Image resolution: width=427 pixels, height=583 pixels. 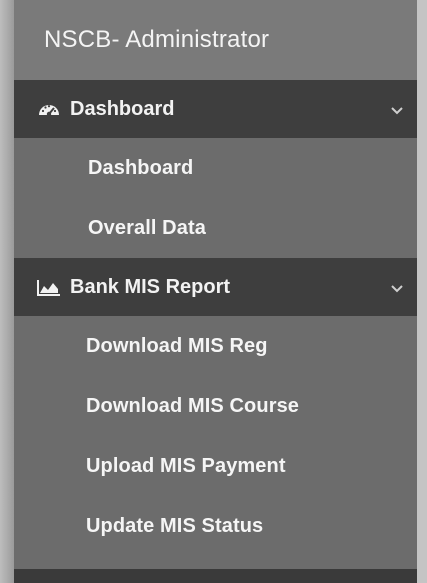 I want to click on next-section-header, so click(x=215, y=576).